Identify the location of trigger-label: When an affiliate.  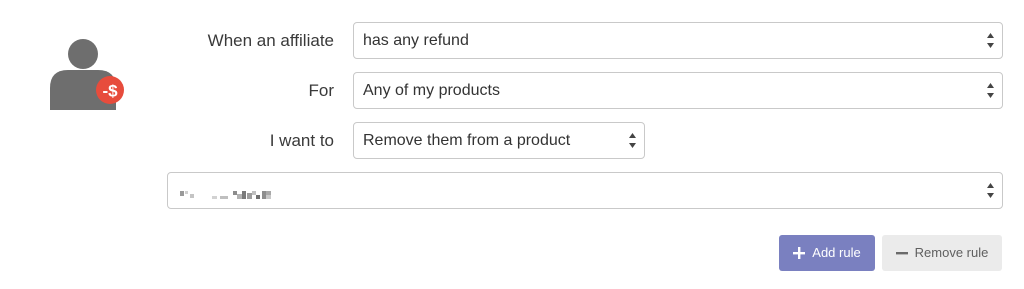
(270, 40).